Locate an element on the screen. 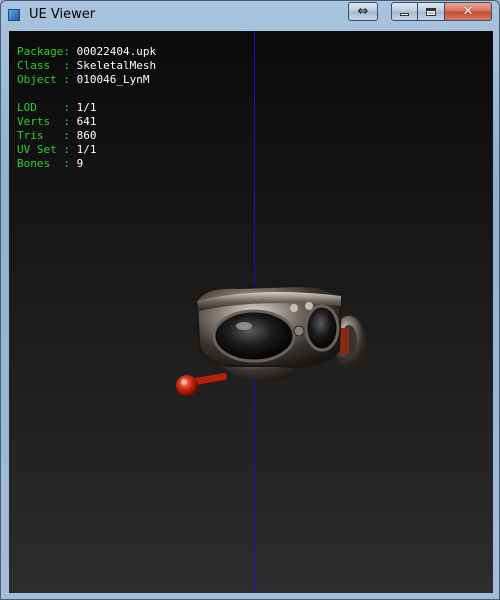 The height and width of the screenshot is (600, 500). info-row-verts: Verts : 641 is located at coordinates (86, 122).